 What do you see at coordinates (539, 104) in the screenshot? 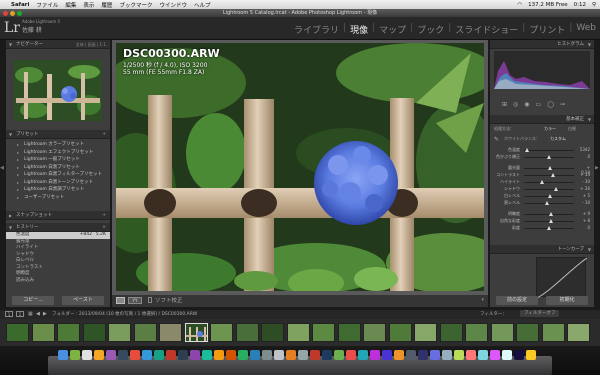
I see `graduated-filter-icon: ▭` at bounding box center [539, 104].